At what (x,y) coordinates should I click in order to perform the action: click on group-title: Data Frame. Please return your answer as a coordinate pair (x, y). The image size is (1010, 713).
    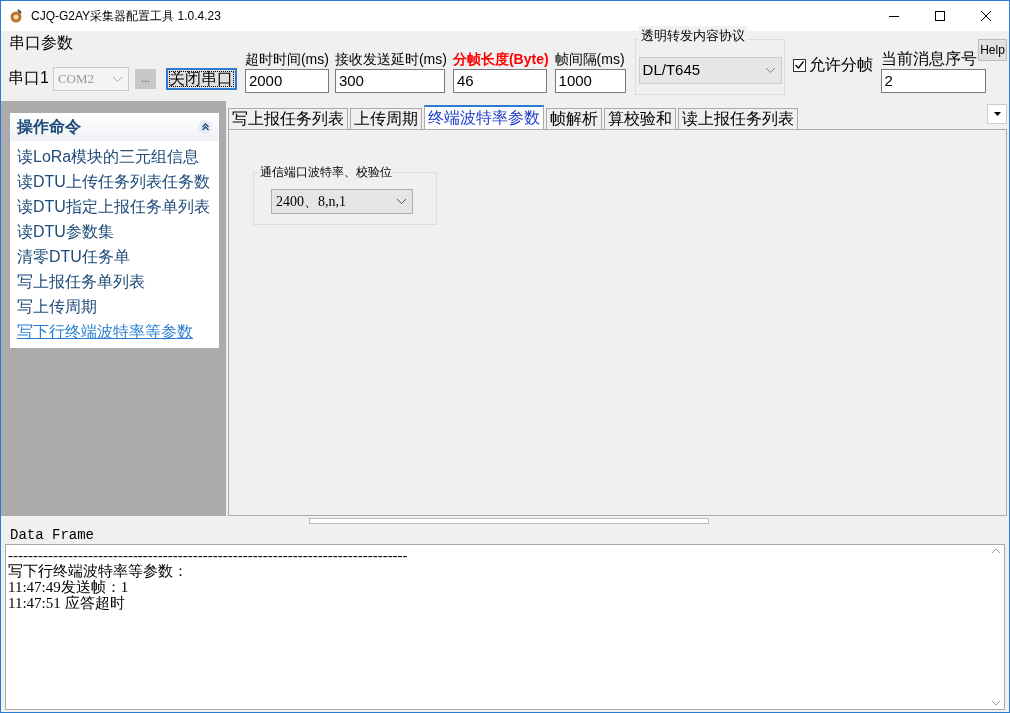
    Looking at the image, I should click on (52, 535).